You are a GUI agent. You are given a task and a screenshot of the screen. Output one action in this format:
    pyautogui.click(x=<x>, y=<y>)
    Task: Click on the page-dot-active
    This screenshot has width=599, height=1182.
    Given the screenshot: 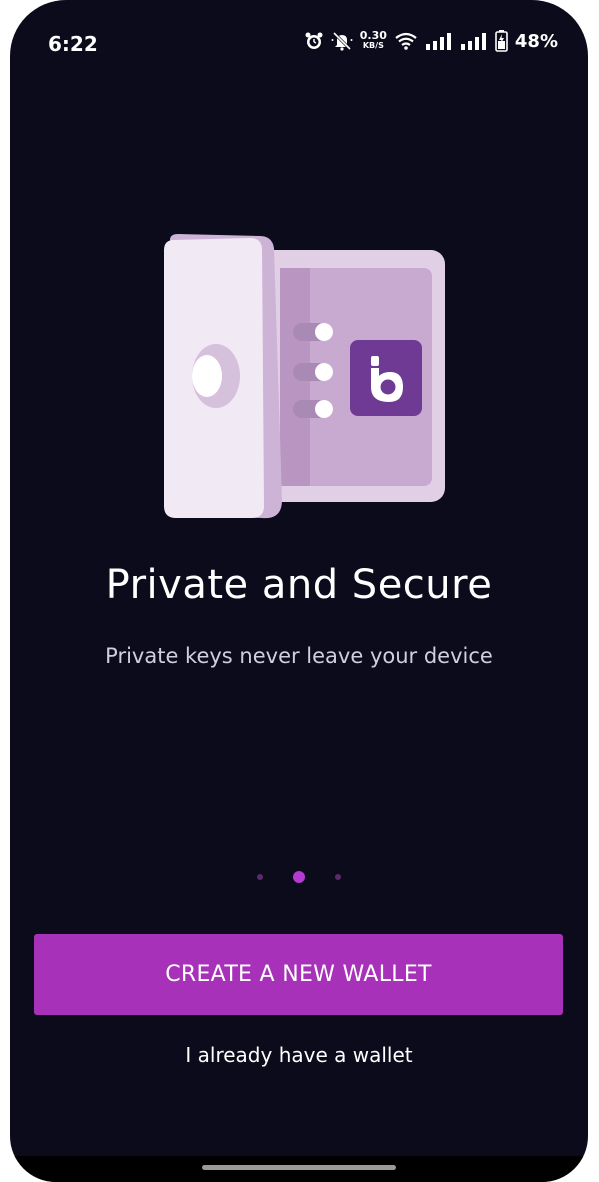 What is the action you would take?
    pyautogui.click(x=299, y=877)
    